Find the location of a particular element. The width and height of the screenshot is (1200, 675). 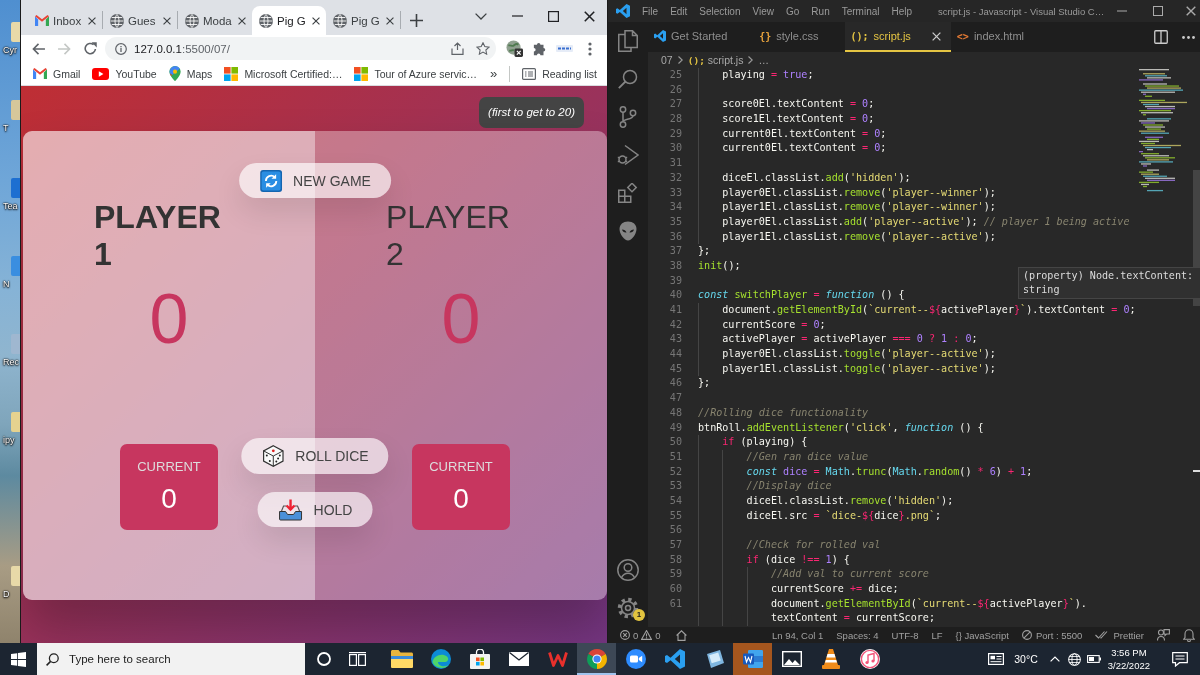

search-field: Type here to search is located at coordinates (171, 659).